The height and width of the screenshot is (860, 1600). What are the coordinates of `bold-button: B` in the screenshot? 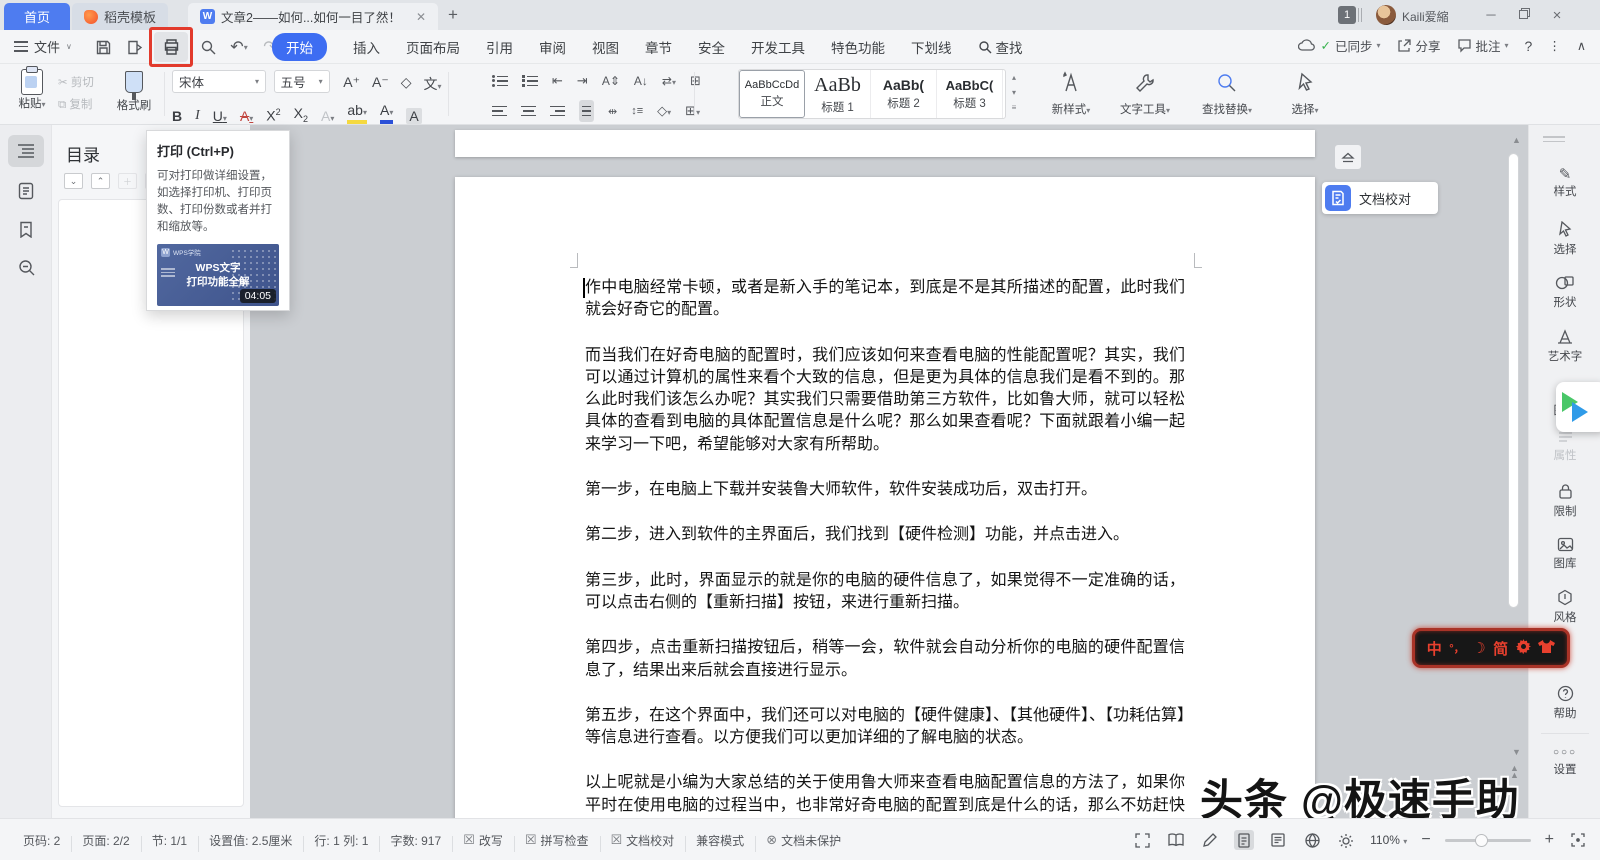 It's located at (177, 116).